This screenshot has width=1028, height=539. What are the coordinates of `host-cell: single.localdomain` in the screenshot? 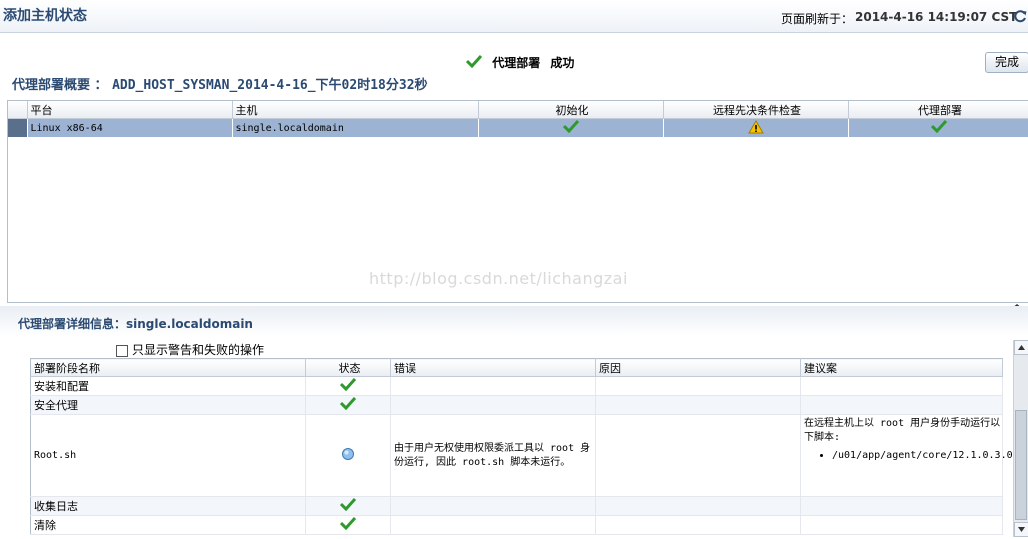 It's located at (355, 127).